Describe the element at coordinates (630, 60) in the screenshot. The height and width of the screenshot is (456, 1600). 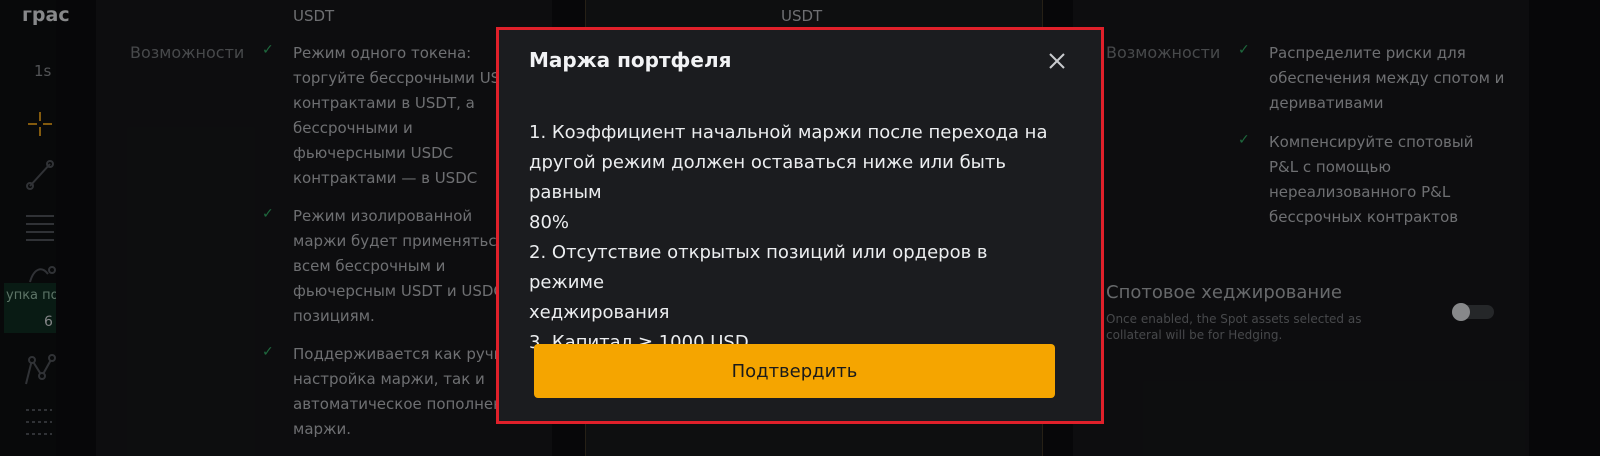
I see `modal-title: Маржа портфеля` at that location.